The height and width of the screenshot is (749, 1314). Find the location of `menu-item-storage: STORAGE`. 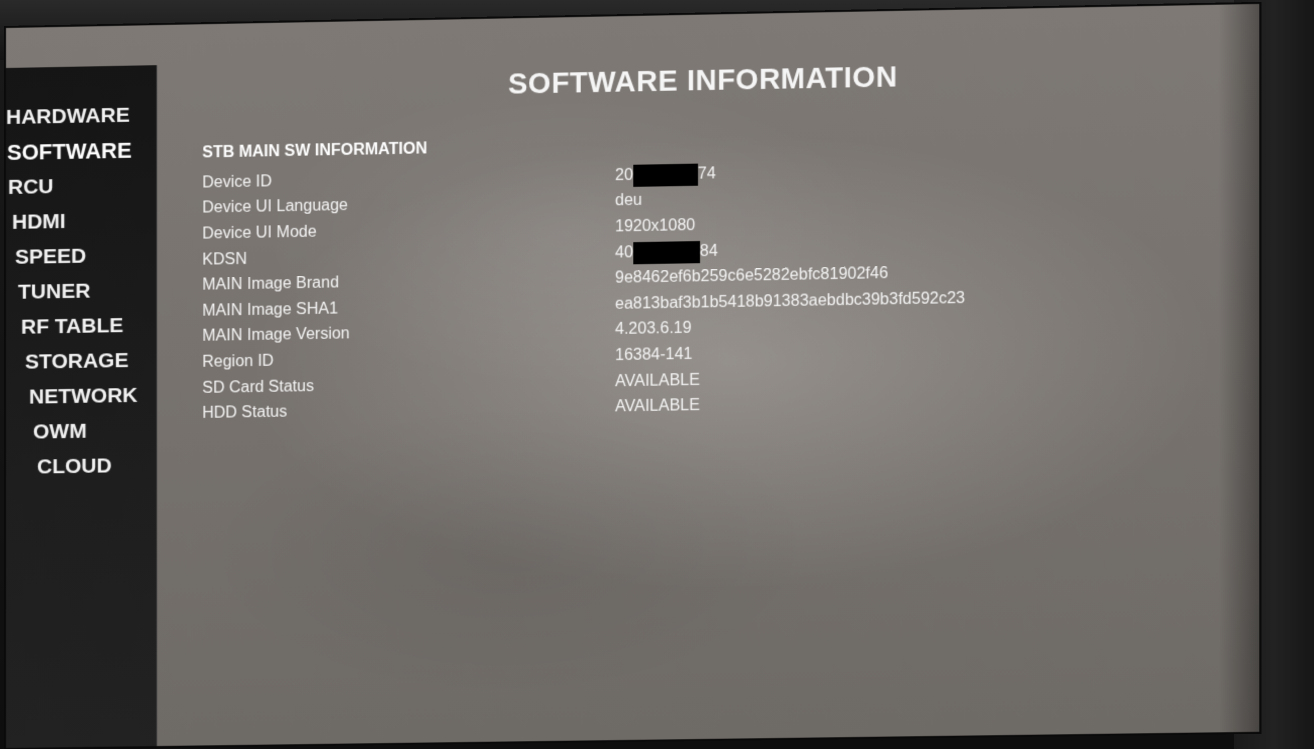

menu-item-storage: STORAGE is located at coordinates (72, 361).